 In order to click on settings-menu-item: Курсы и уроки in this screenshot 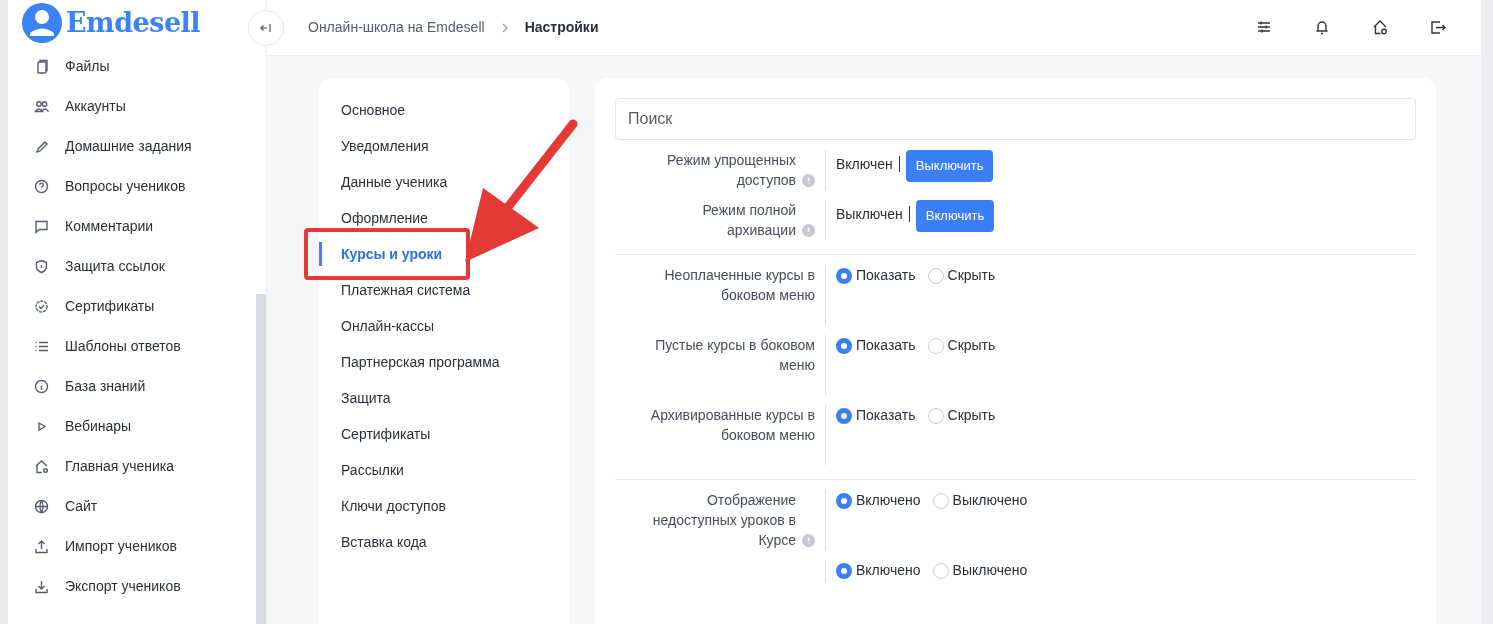, I will do `click(385, 254)`.